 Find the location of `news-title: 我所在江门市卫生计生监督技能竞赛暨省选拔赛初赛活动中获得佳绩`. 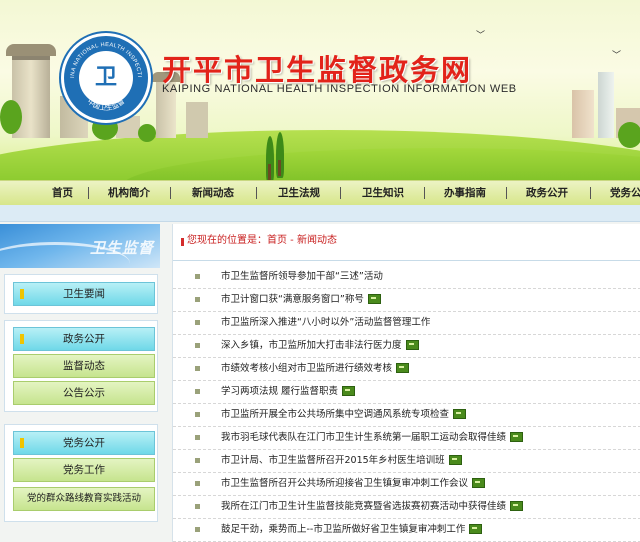

news-title: 我所在江门市卫生计生监督技能竞赛暨省选拔赛初赛活动中获得佳绩 is located at coordinates (364, 506).